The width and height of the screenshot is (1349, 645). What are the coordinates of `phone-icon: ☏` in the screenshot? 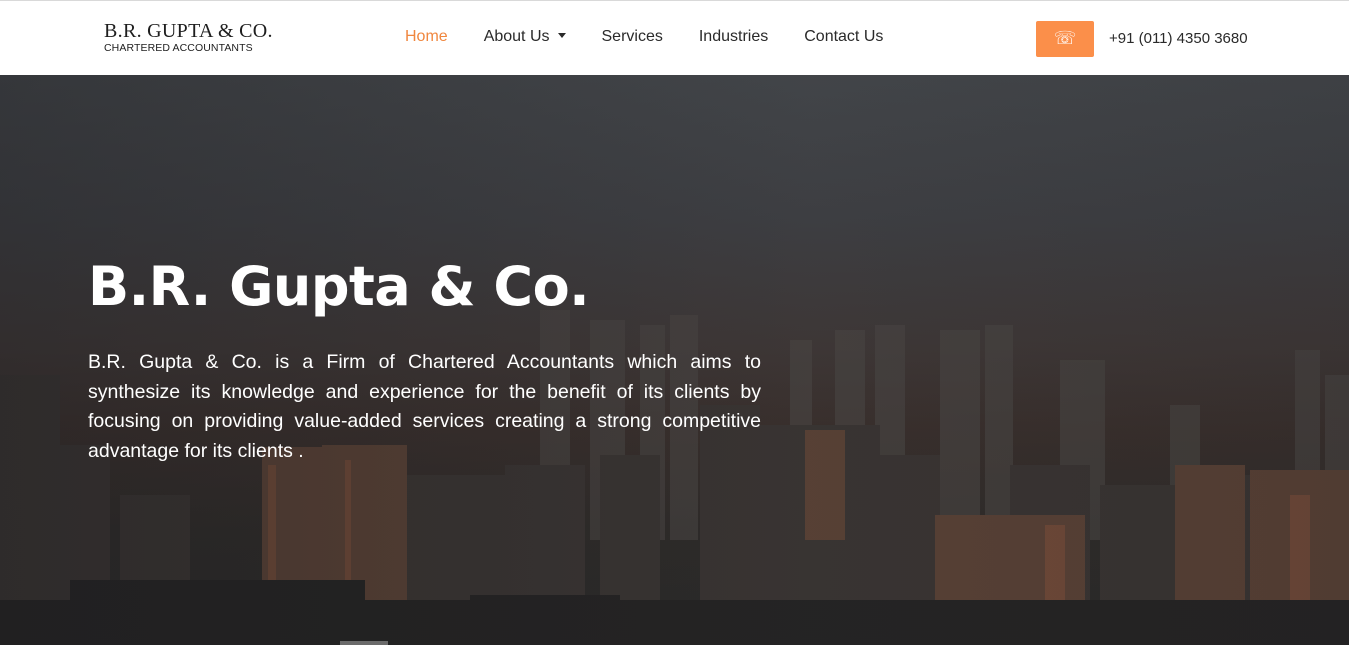 It's located at (1065, 38).